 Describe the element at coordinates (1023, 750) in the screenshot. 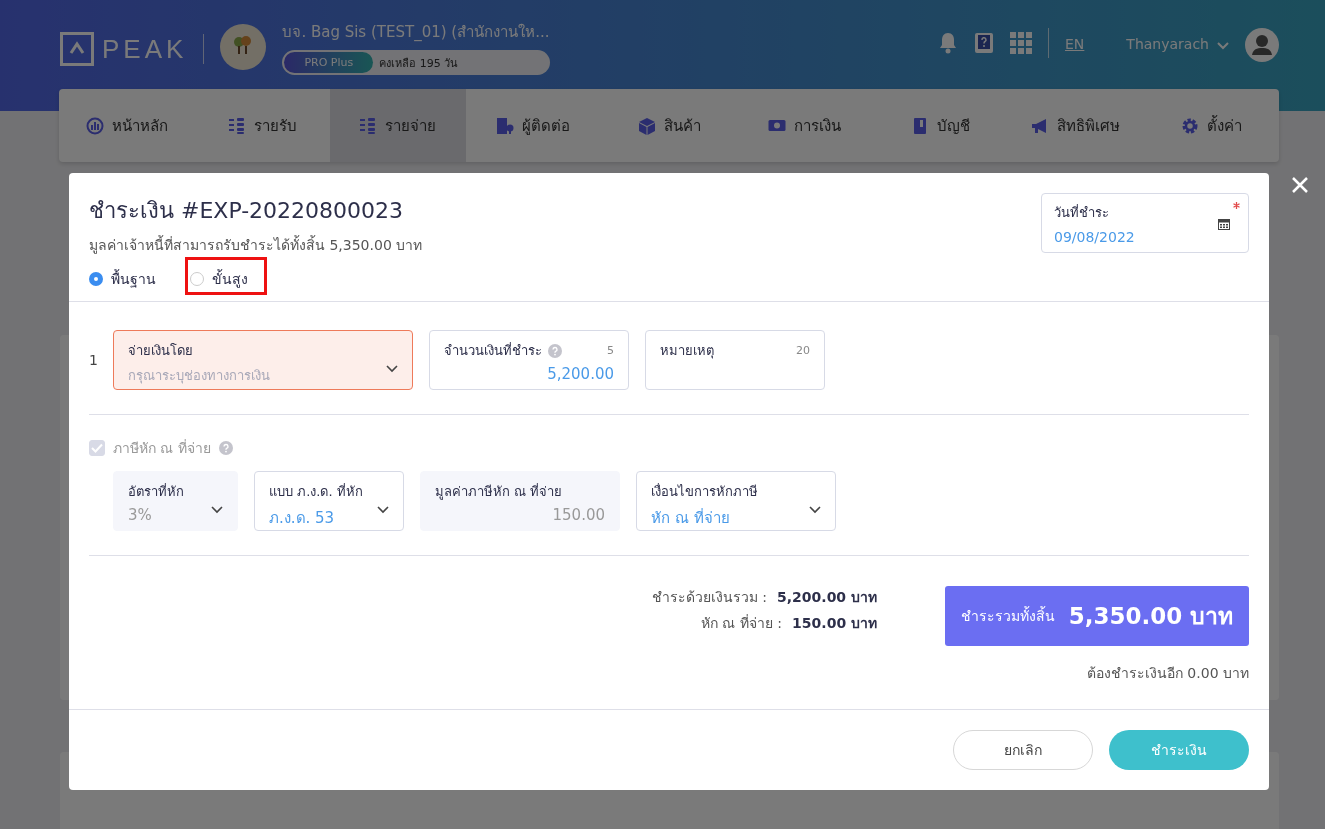

I see `cancel-button: ยกเลิก` at that location.